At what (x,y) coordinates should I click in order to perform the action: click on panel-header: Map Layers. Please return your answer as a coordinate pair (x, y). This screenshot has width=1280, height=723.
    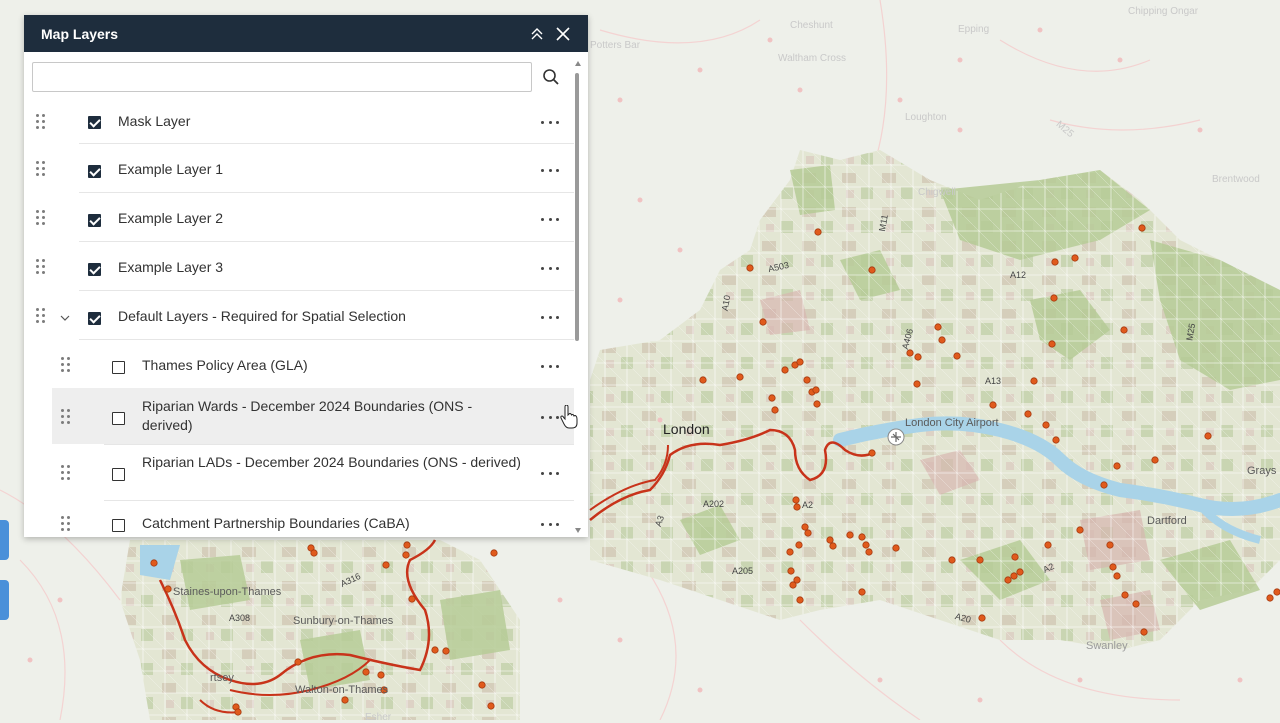
    Looking at the image, I should click on (306, 33).